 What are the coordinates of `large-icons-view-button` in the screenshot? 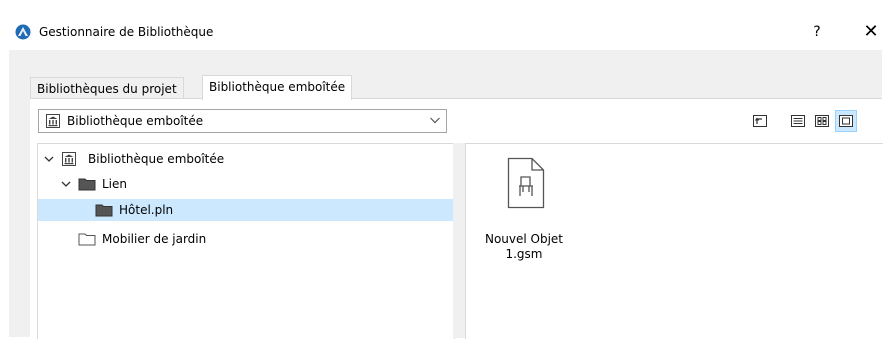 It's located at (846, 121).